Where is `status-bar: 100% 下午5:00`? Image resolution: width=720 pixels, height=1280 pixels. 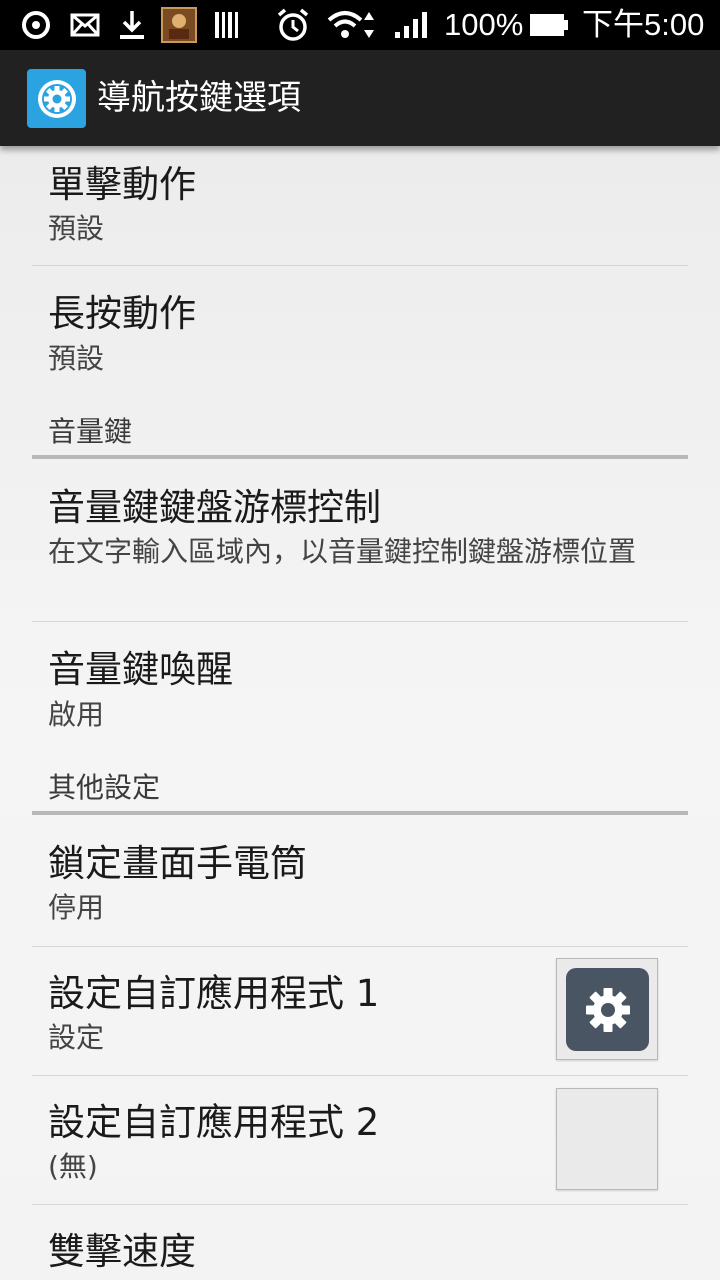 status-bar: 100% 下午5:00 is located at coordinates (360, 25).